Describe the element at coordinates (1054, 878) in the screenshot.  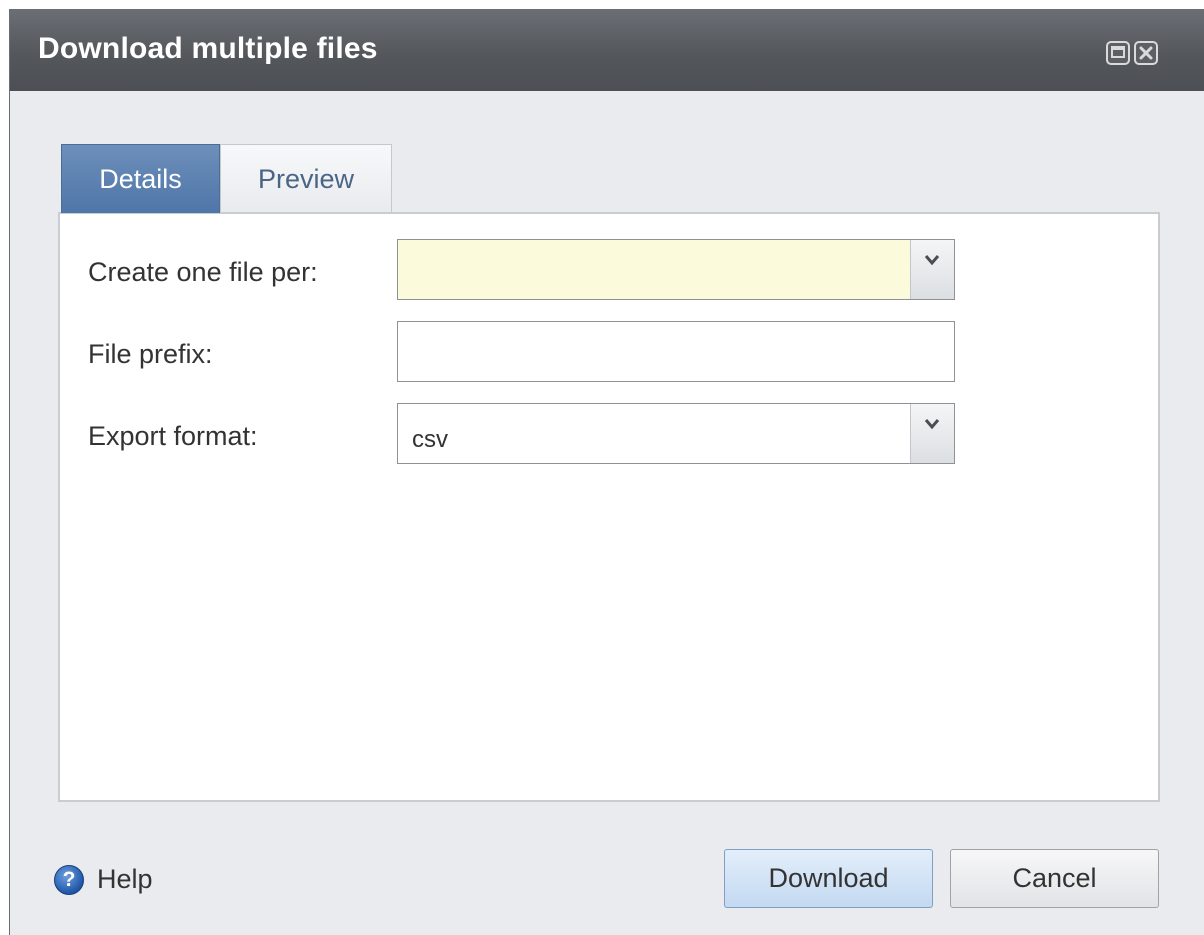
I see `cancel-button: Cancel` at that location.